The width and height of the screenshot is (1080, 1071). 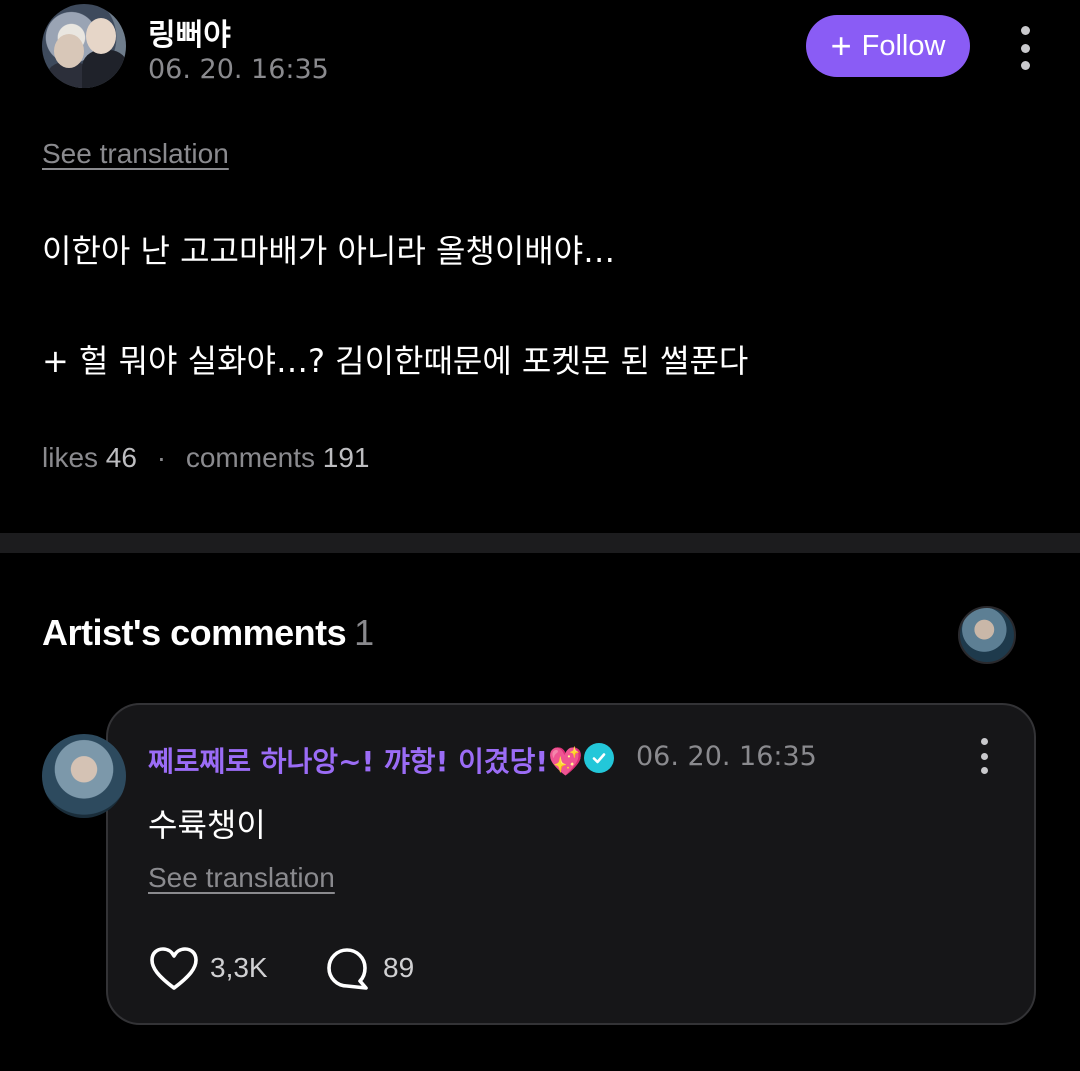 I want to click on plus-icon: +, so click(x=841, y=45).